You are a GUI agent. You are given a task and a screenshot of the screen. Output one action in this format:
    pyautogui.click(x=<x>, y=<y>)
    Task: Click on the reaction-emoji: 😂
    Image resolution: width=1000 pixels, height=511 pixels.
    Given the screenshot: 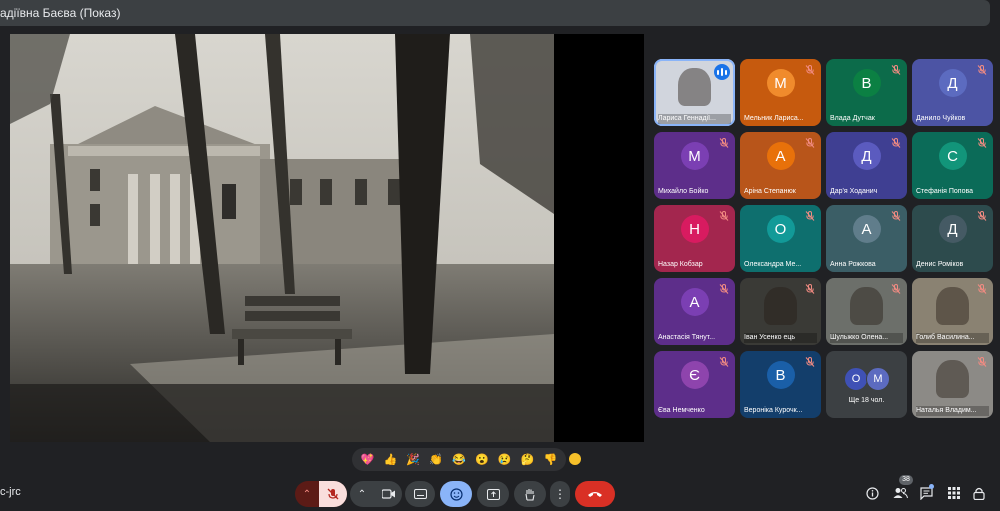 What is the action you would take?
    pyautogui.click(x=459, y=460)
    